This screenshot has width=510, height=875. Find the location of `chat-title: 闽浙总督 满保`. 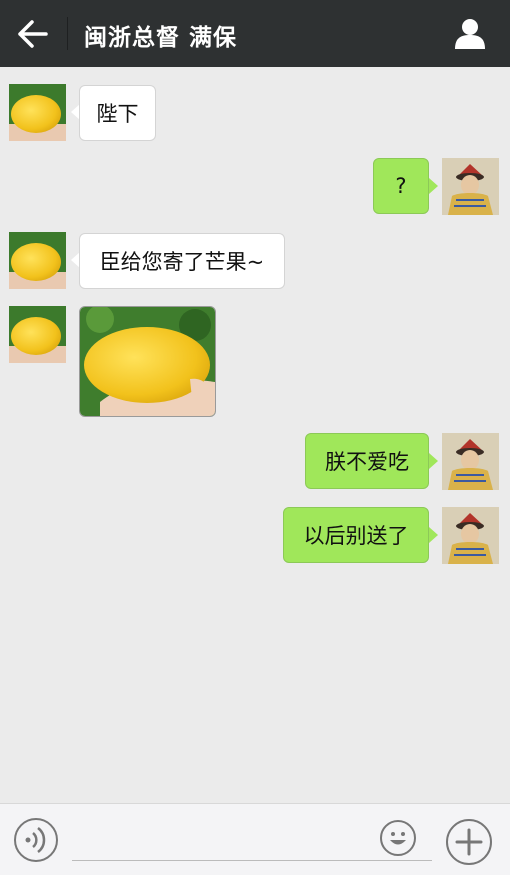

chat-title: 闽浙总督 满保 is located at coordinates (161, 38).